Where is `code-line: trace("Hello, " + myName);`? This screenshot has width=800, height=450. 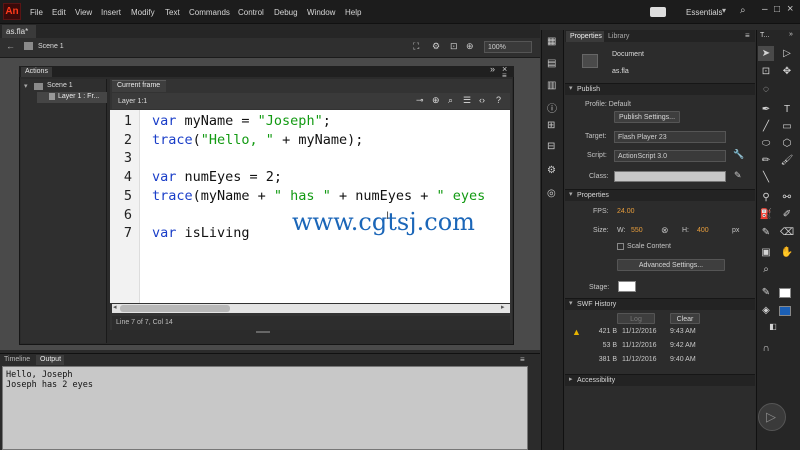 code-line: trace("Hello, " + myName); is located at coordinates (257, 140).